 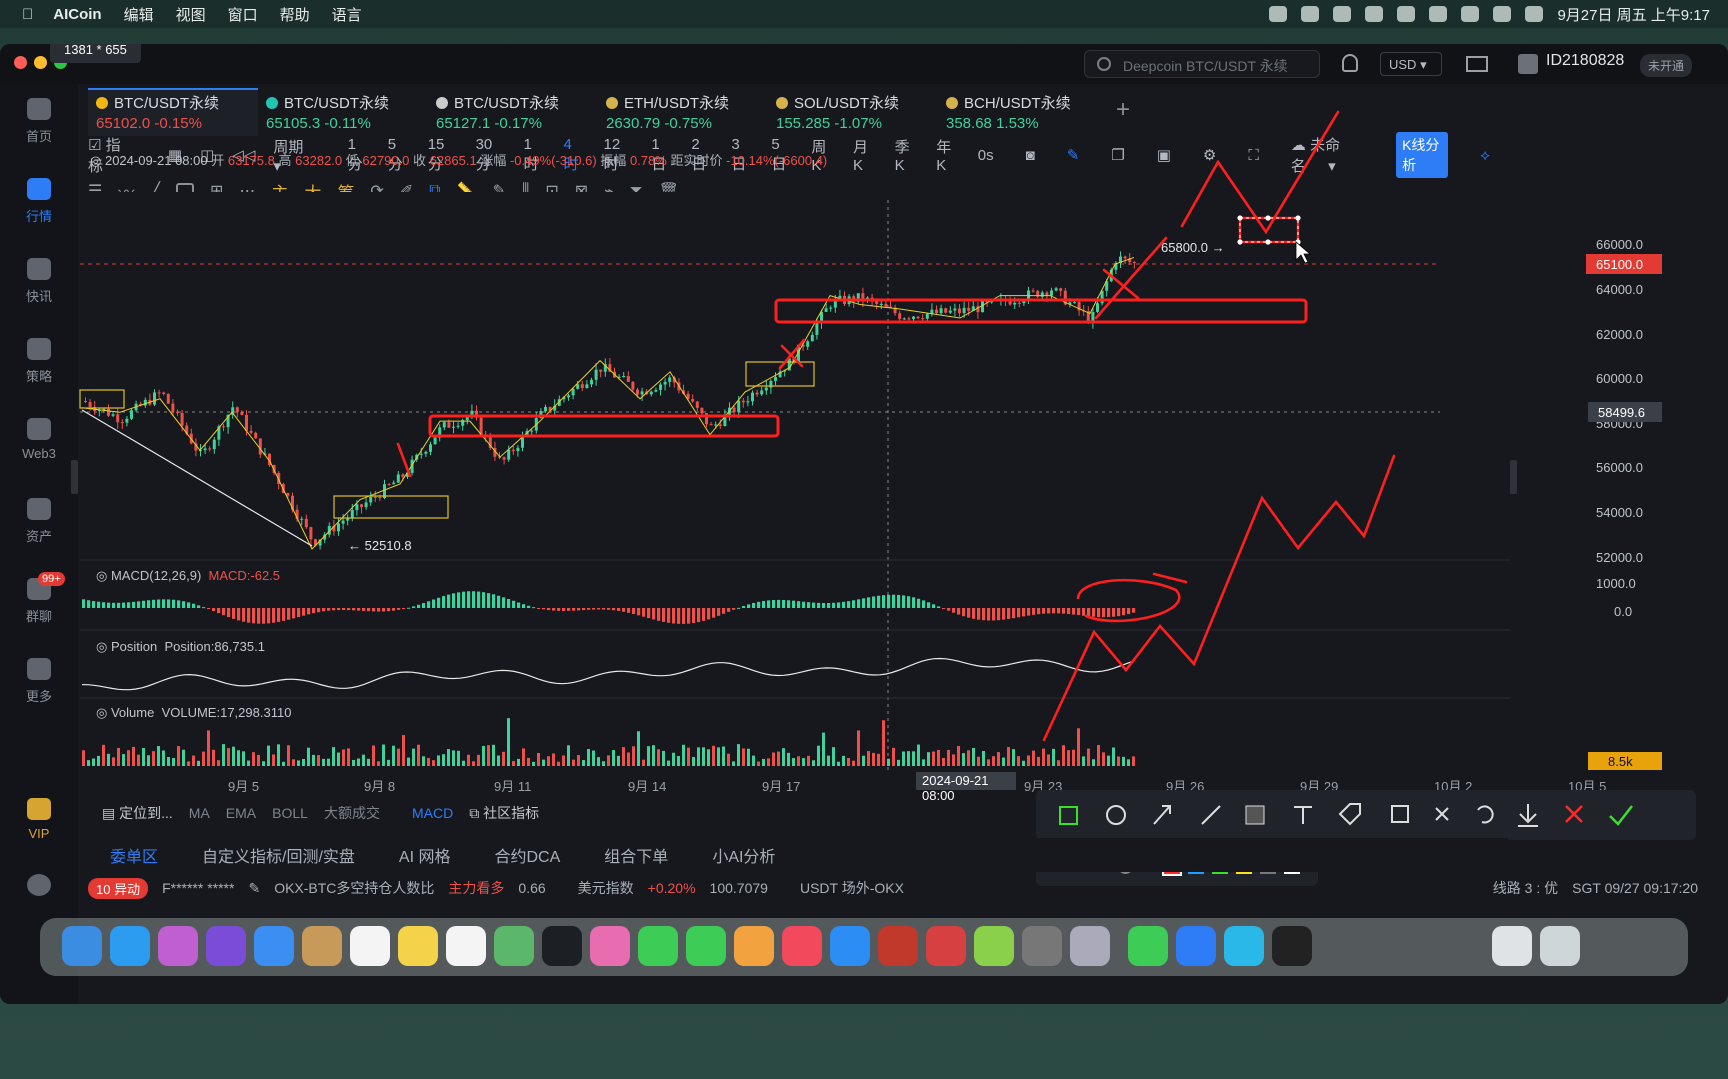 I want to click on siri-icon, so click(x=226, y=946).